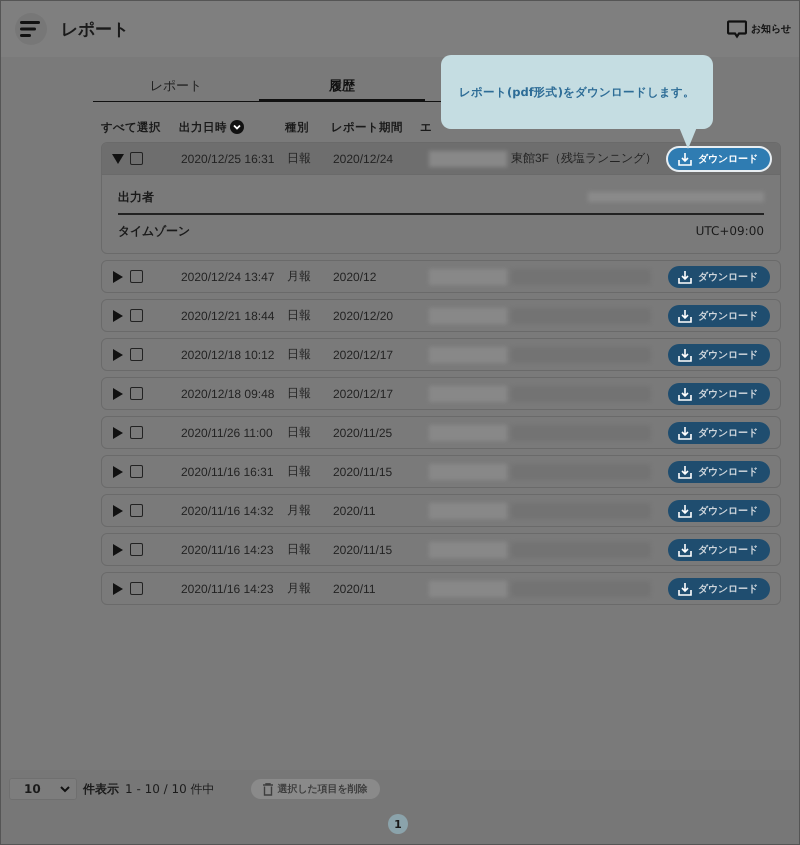  Describe the element at coordinates (342, 88) in the screenshot. I see `tab: 履歴` at that location.